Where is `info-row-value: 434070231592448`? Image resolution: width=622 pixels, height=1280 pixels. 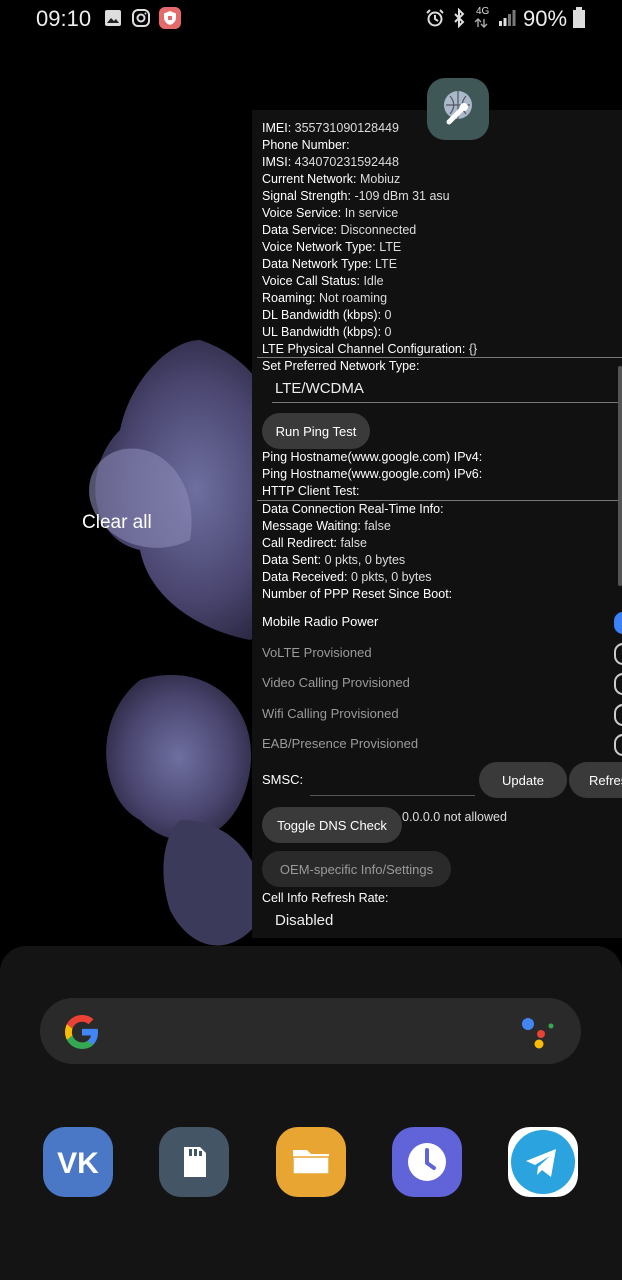
info-row-value: 434070231592448 is located at coordinates (346, 162).